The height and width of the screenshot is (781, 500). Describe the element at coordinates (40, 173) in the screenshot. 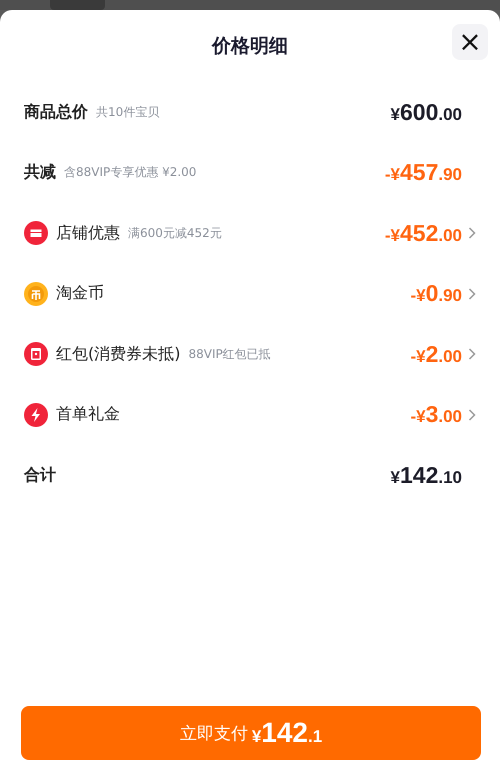

I see `row-label: 共减` at that location.